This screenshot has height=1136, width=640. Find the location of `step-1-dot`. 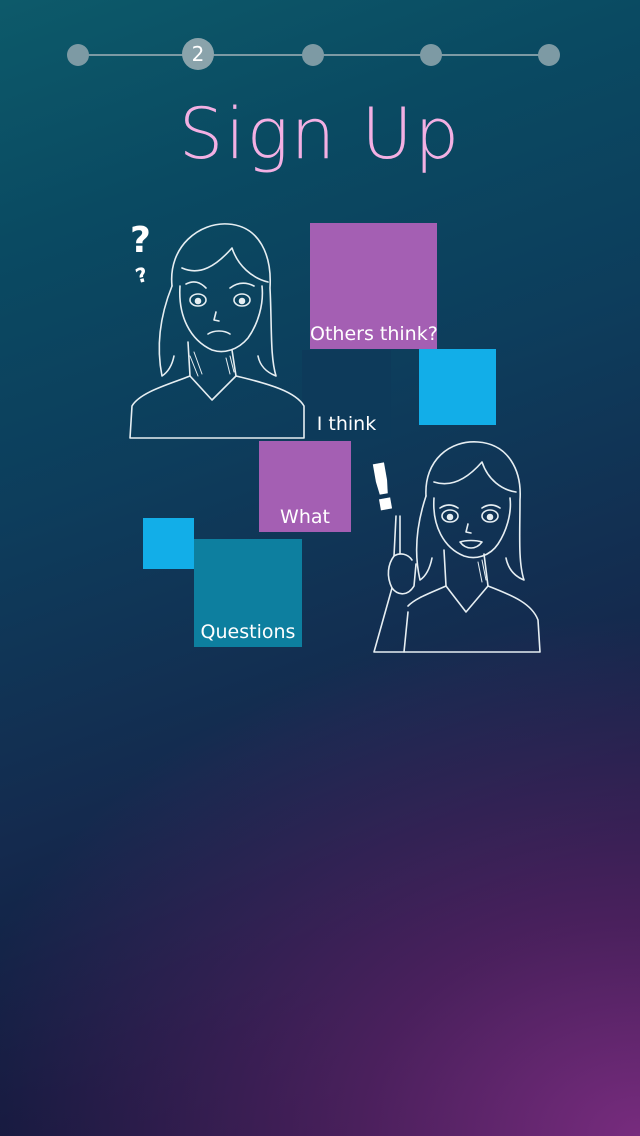

step-1-dot is located at coordinates (78, 55).